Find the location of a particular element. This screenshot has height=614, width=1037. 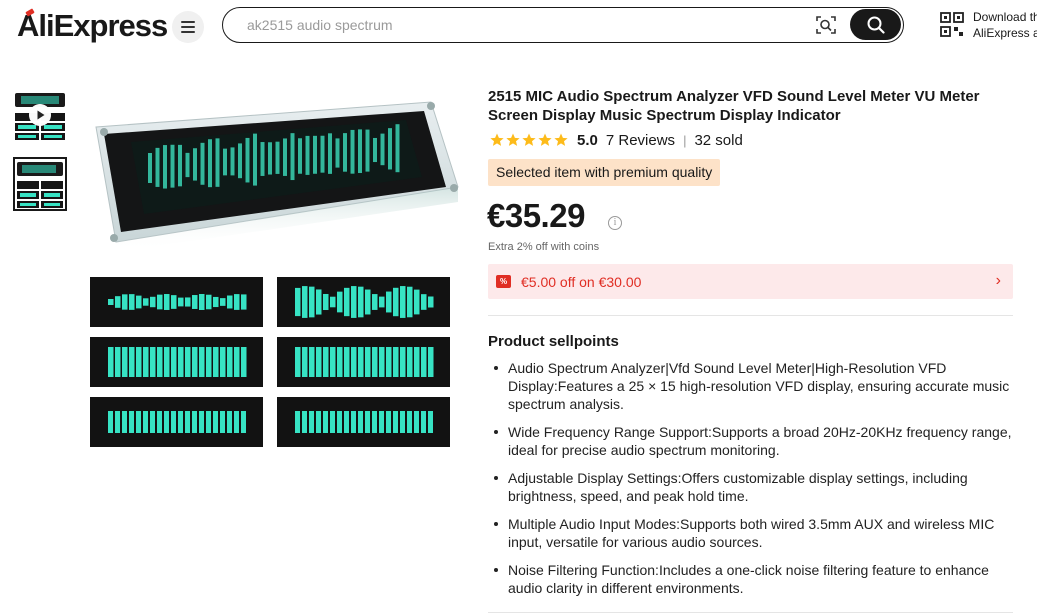

play-icon is located at coordinates (40, 115).